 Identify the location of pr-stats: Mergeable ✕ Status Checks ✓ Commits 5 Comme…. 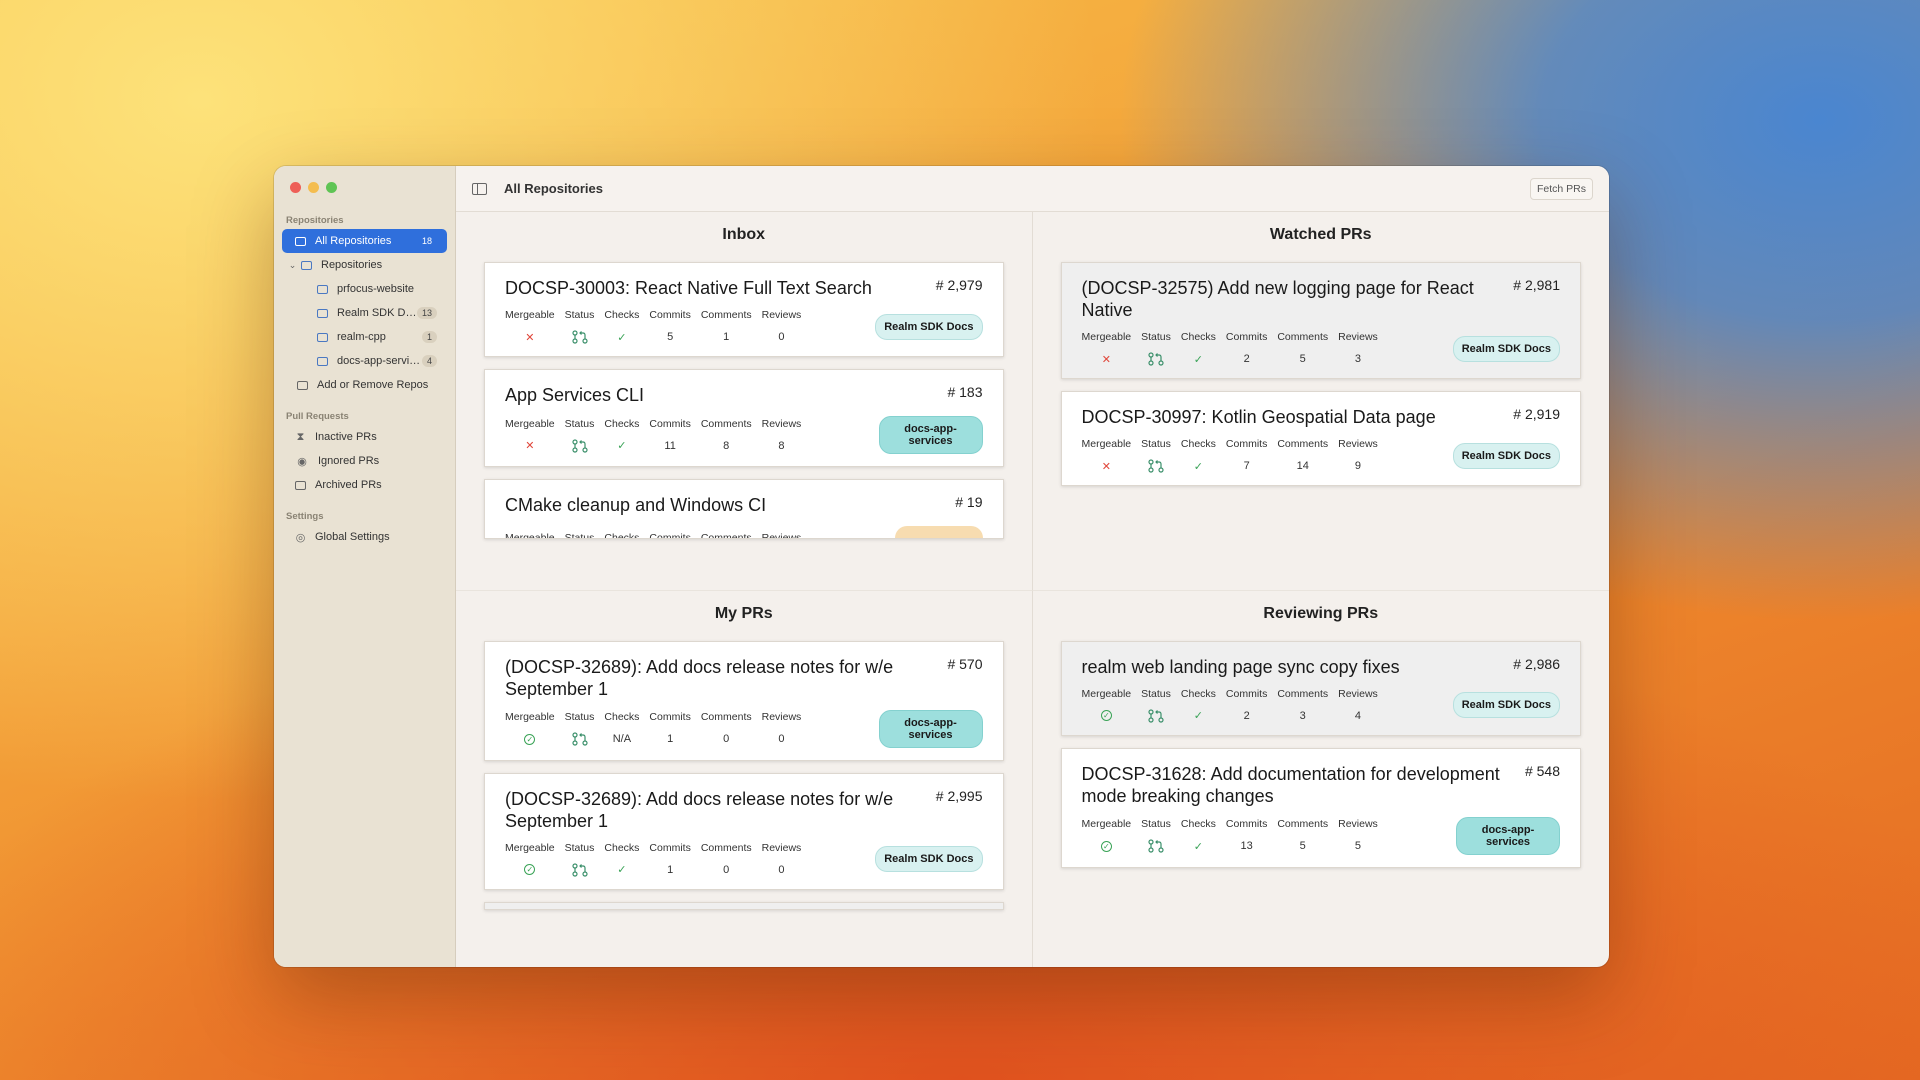
(658, 326).